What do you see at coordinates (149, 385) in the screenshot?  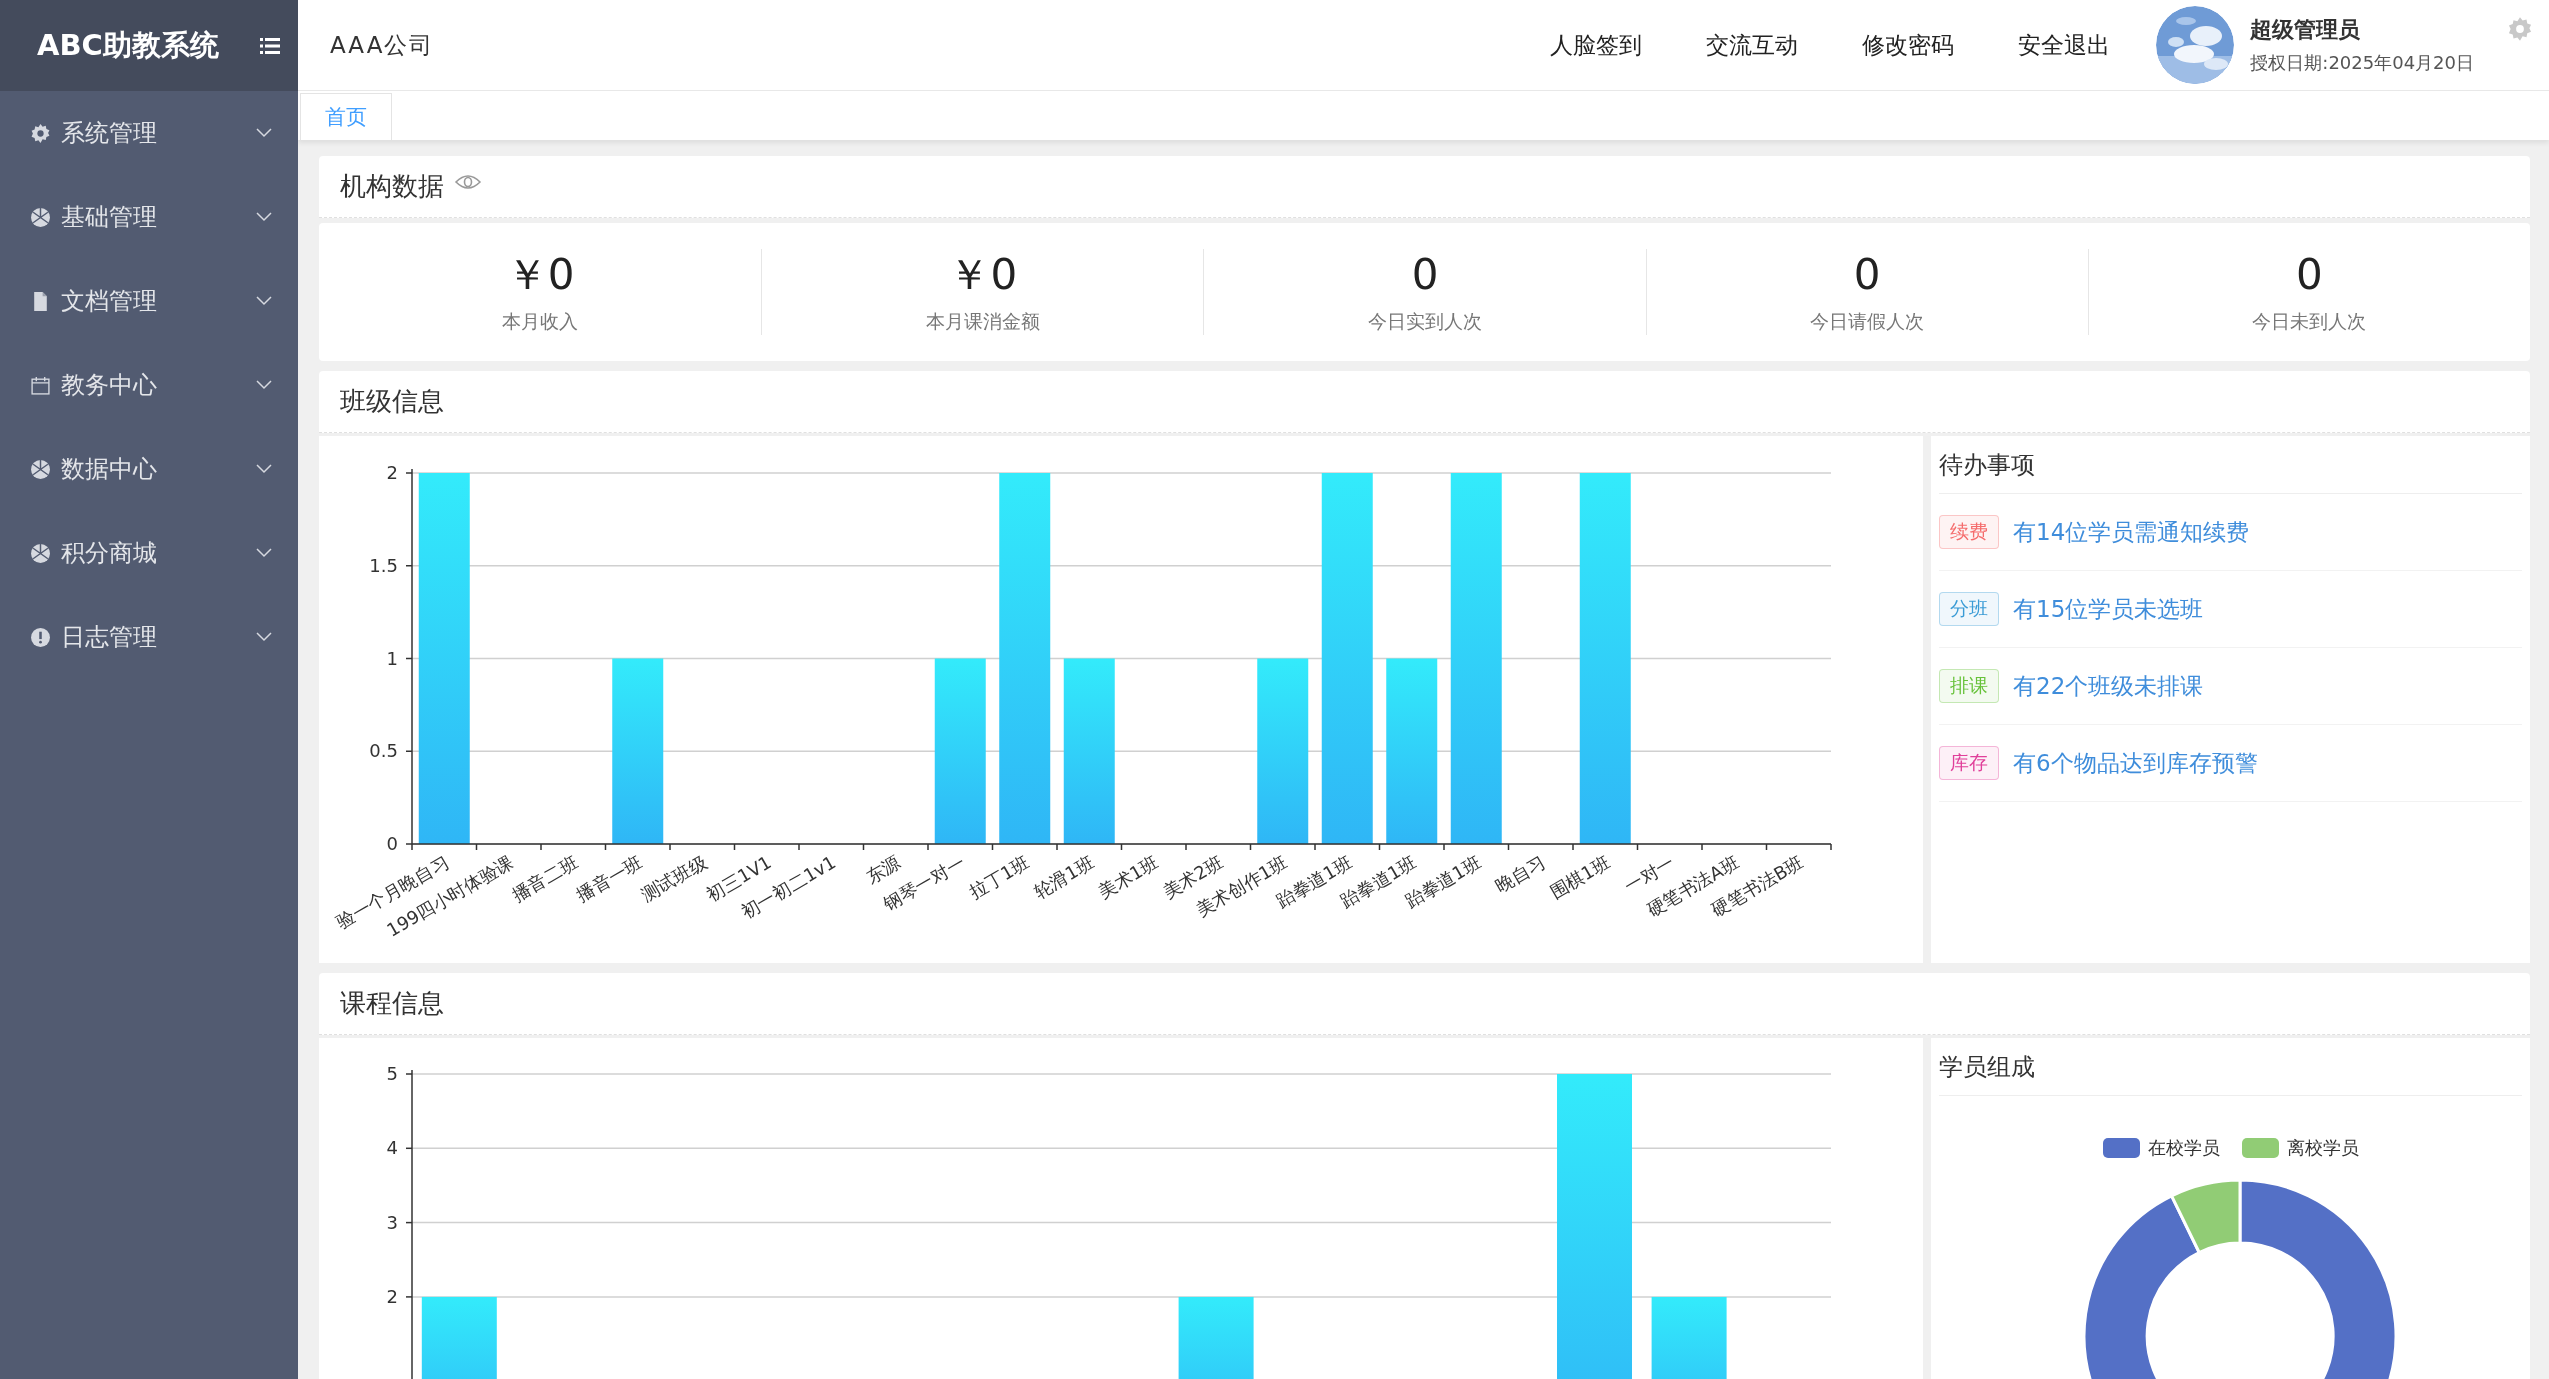 I see `sidebar-item: 教务中心` at bounding box center [149, 385].